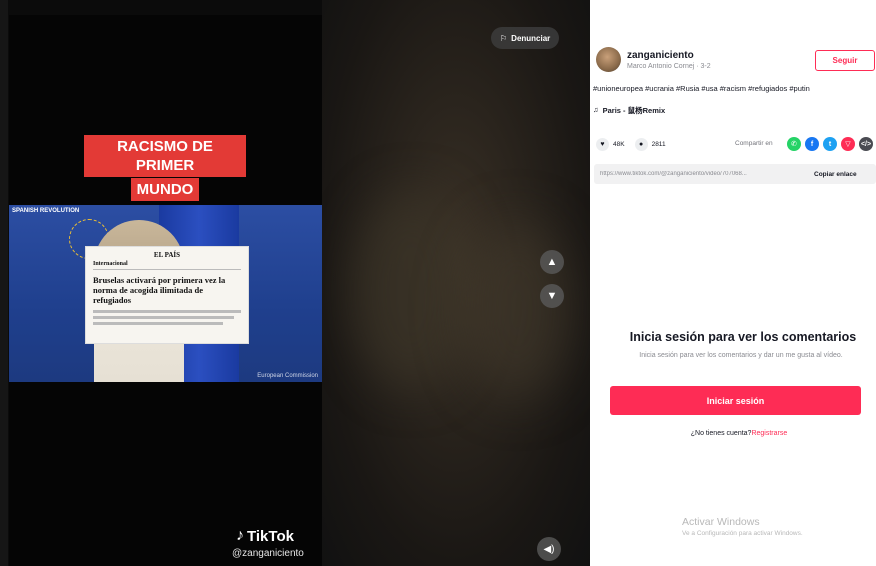 This screenshot has height=566, width=876. What do you see at coordinates (721, 433) in the screenshot?
I see `no-account-text: ¿No tienes cuenta?` at bounding box center [721, 433].